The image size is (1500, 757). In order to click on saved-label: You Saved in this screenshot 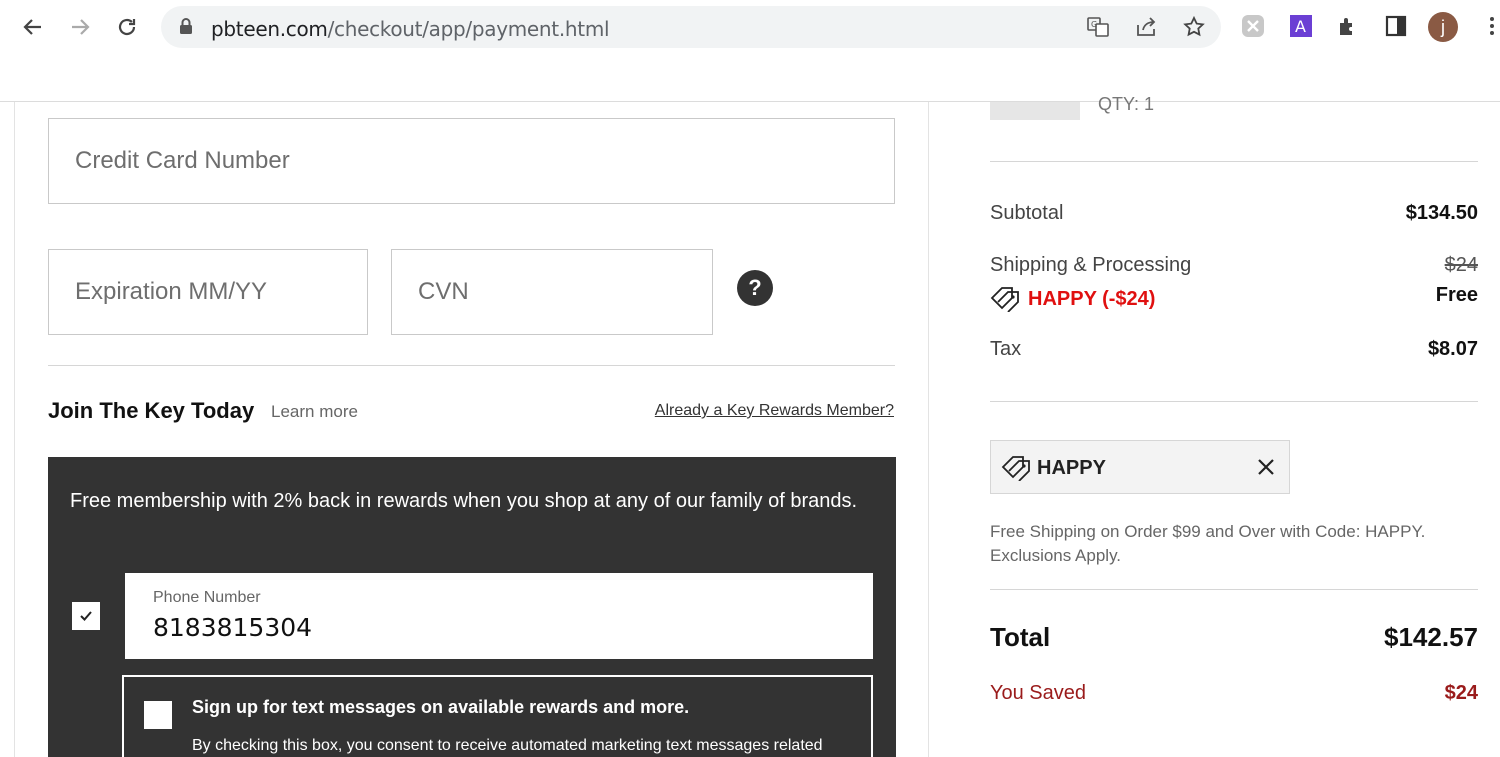, I will do `click(1038, 693)`.